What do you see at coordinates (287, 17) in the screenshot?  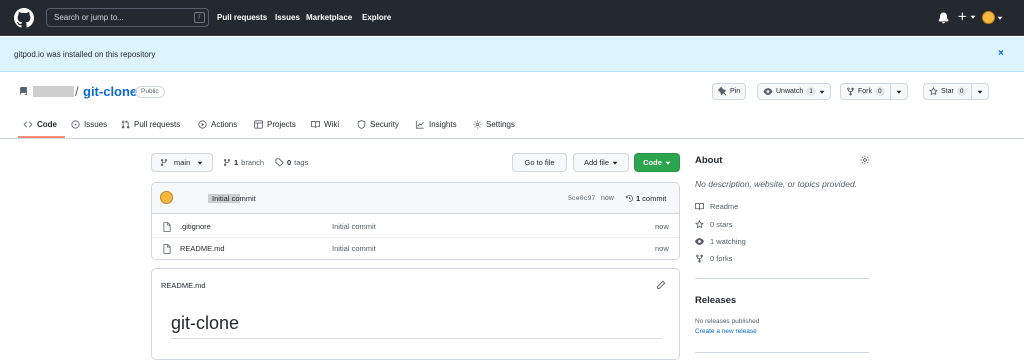 I see `nav-issues: Issues` at bounding box center [287, 17].